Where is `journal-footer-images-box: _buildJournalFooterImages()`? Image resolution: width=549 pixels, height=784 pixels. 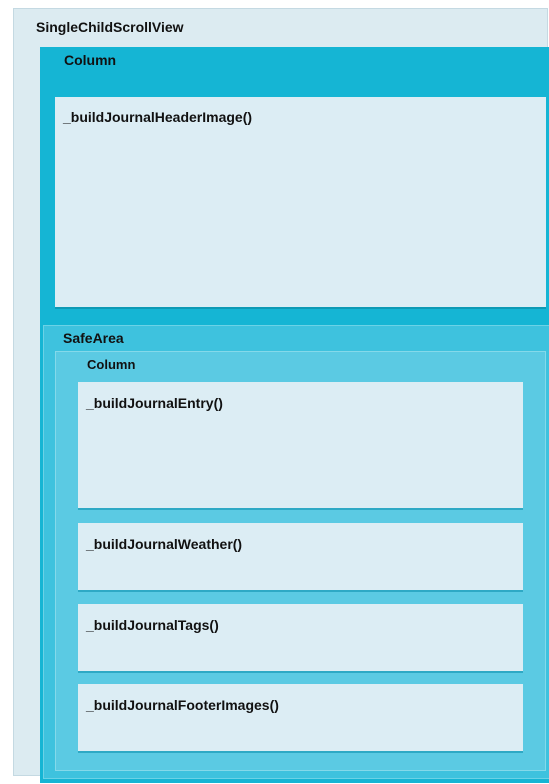
journal-footer-images-box: _buildJournalFooterImages() is located at coordinates (300, 718).